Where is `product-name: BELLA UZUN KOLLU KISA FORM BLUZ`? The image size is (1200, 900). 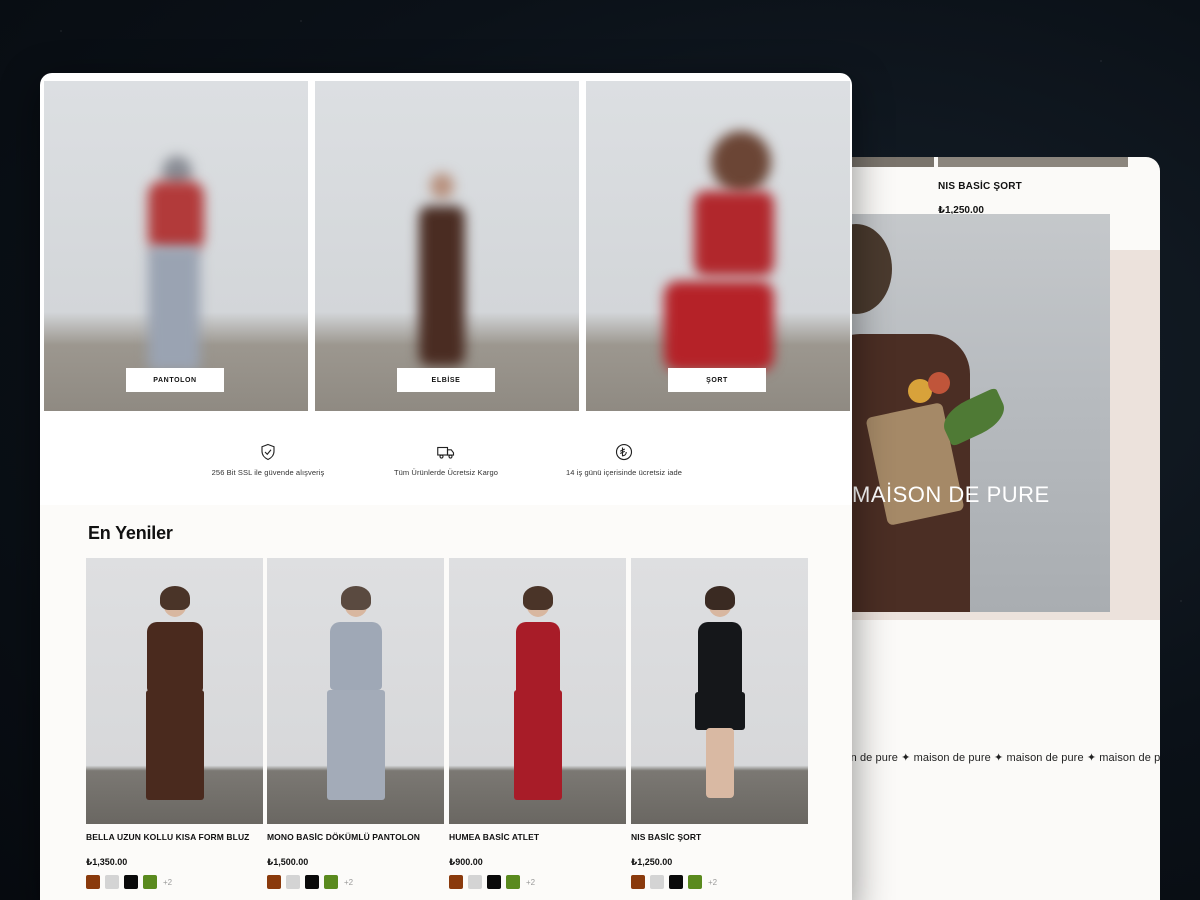 product-name: BELLA UZUN KOLLU KISA FORM BLUZ is located at coordinates (174, 837).